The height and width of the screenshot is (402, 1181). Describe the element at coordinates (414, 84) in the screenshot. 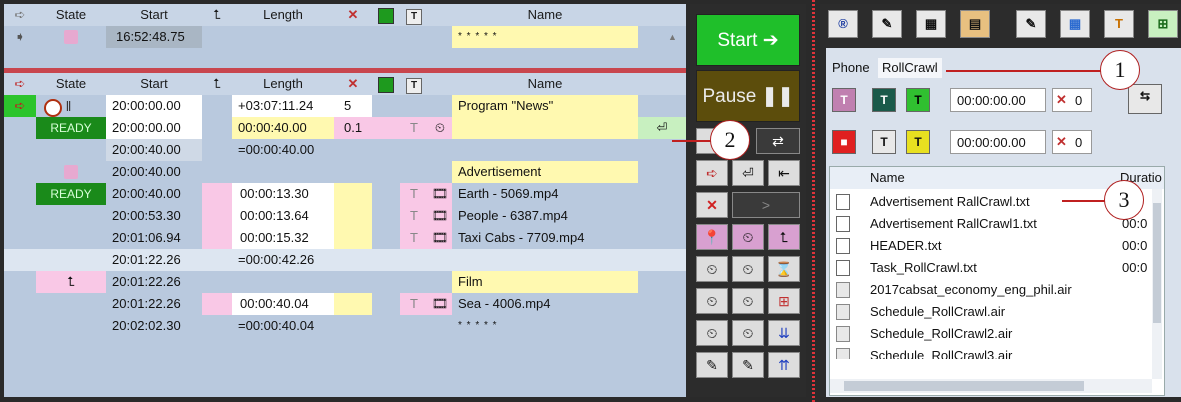

I see `text-icon: T` at that location.